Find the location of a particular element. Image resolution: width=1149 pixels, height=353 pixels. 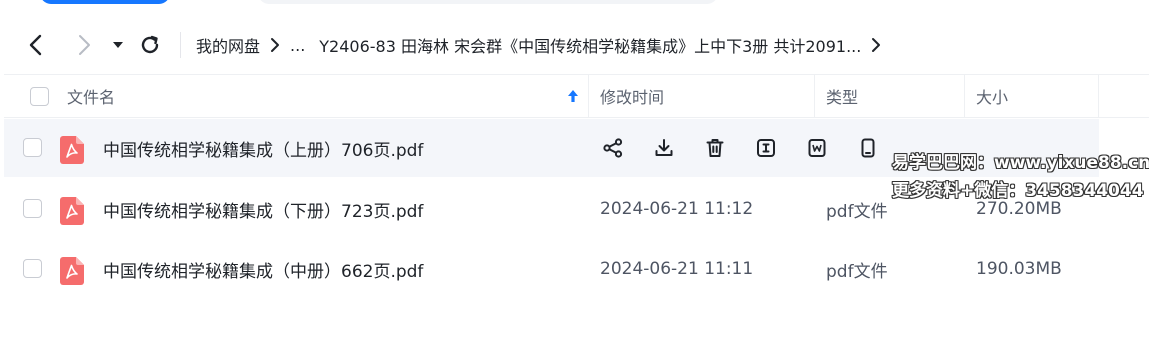

file-name: 中国传统相学秘籍集成（上册）706页.pdf is located at coordinates (263, 148).